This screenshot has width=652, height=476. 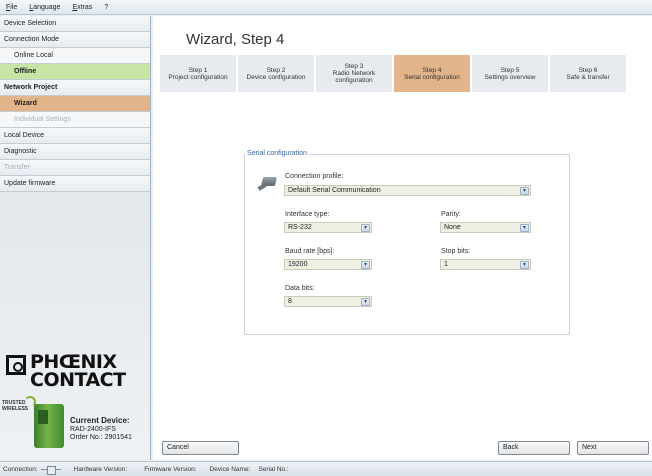 I want to click on step-4: Step 4 Serial configuration, so click(x=432, y=73).